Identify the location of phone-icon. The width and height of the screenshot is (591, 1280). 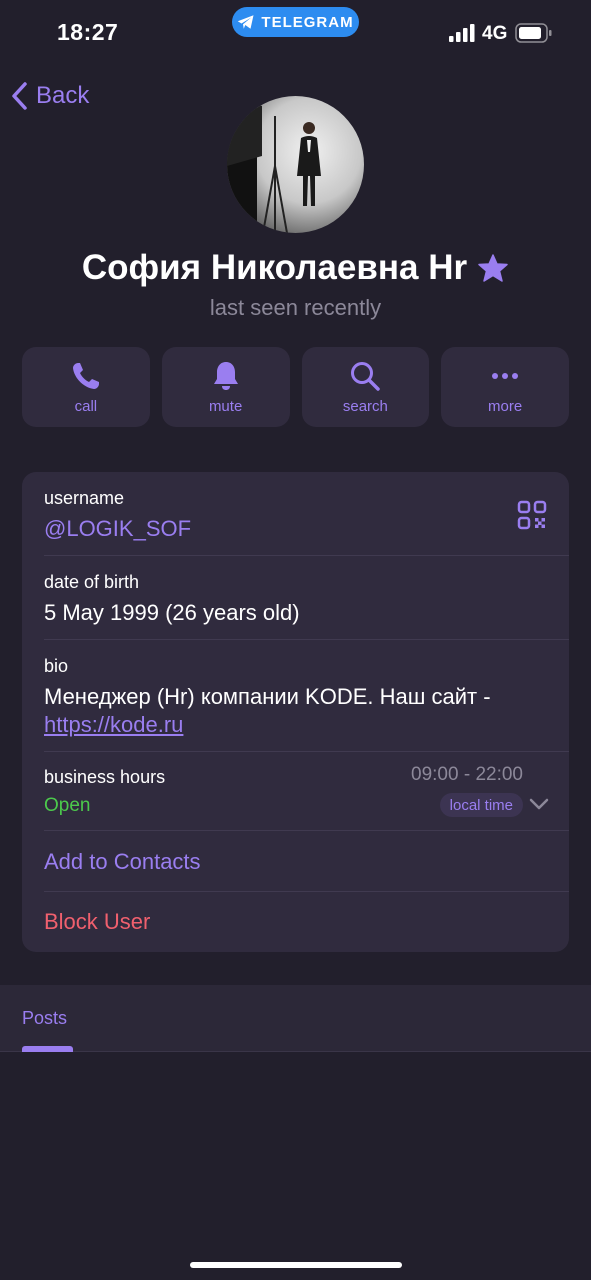
(85, 375).